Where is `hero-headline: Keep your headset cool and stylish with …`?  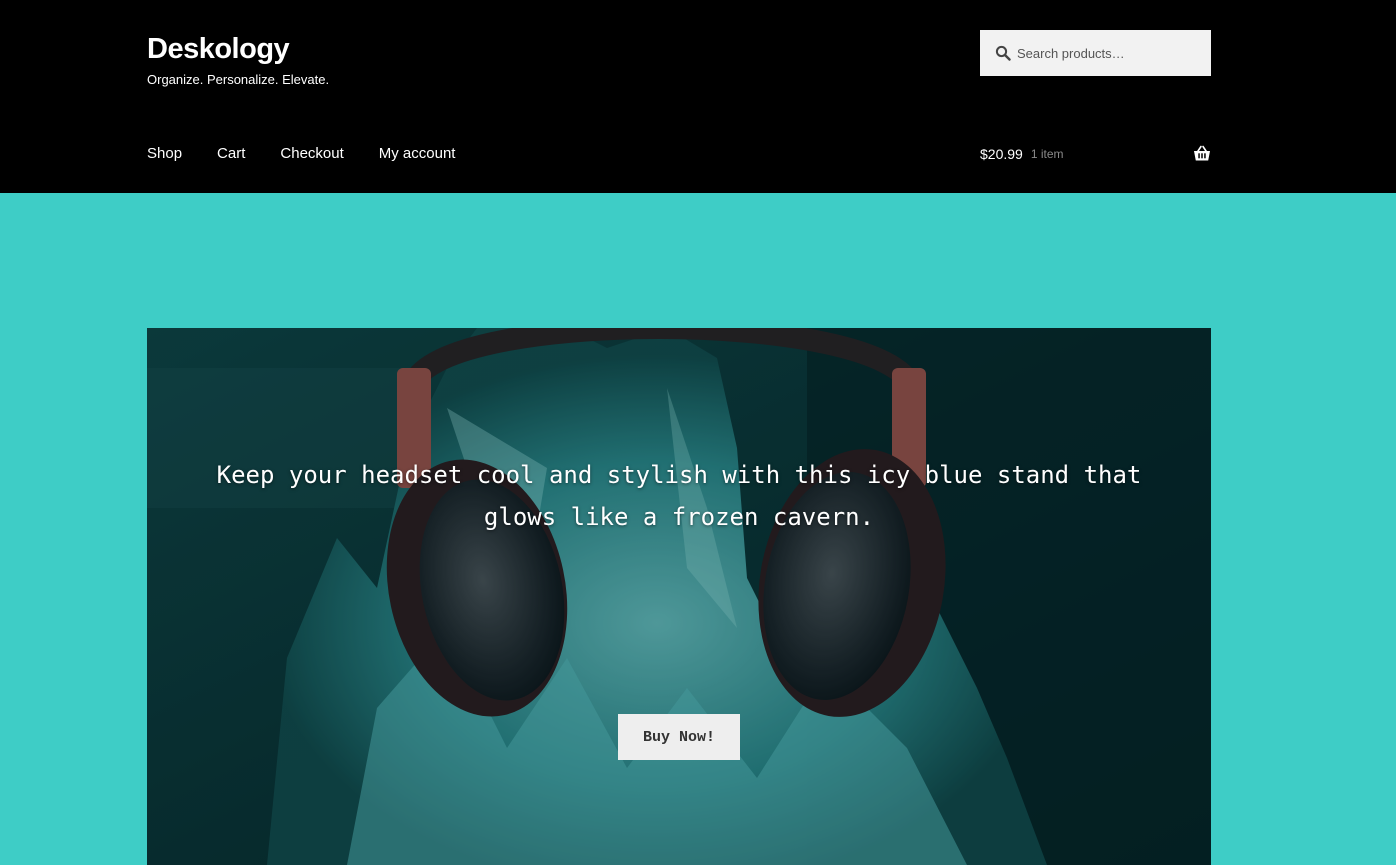 hero-headline: Keep your headset cool and stylish with … is located at coordinates (679, 496).